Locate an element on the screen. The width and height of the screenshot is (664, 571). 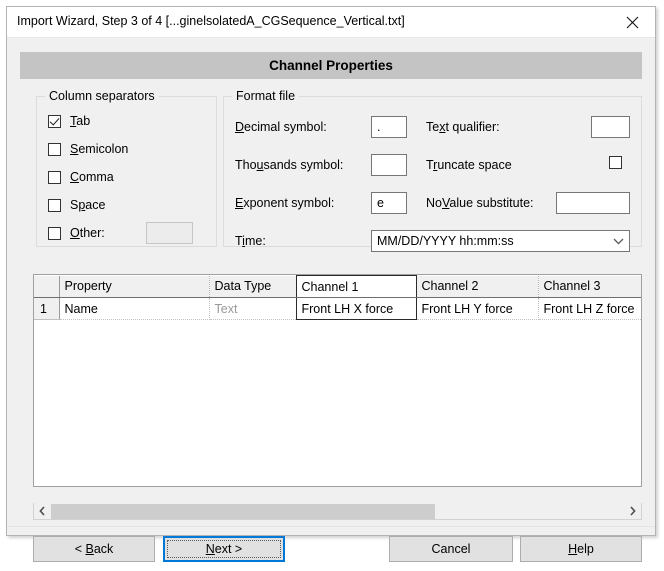
grid-cell-channel-3: Front LH Z force is located at coordinates (589, 308).